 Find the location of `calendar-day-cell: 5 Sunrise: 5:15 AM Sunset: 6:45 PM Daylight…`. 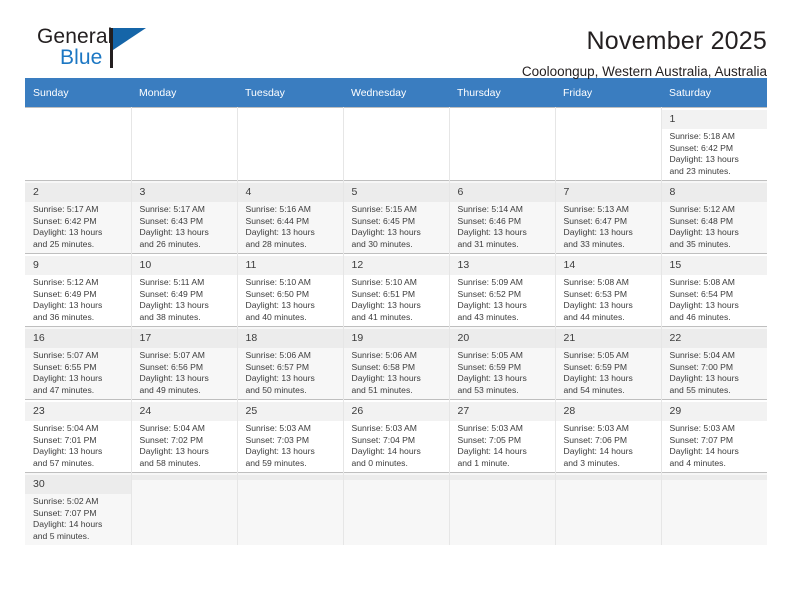

calendar-day-cell: 5 Sunrise: 5:15 AM Sunset: 6:45 PM Daylight… is located at coordinates (396, 217).